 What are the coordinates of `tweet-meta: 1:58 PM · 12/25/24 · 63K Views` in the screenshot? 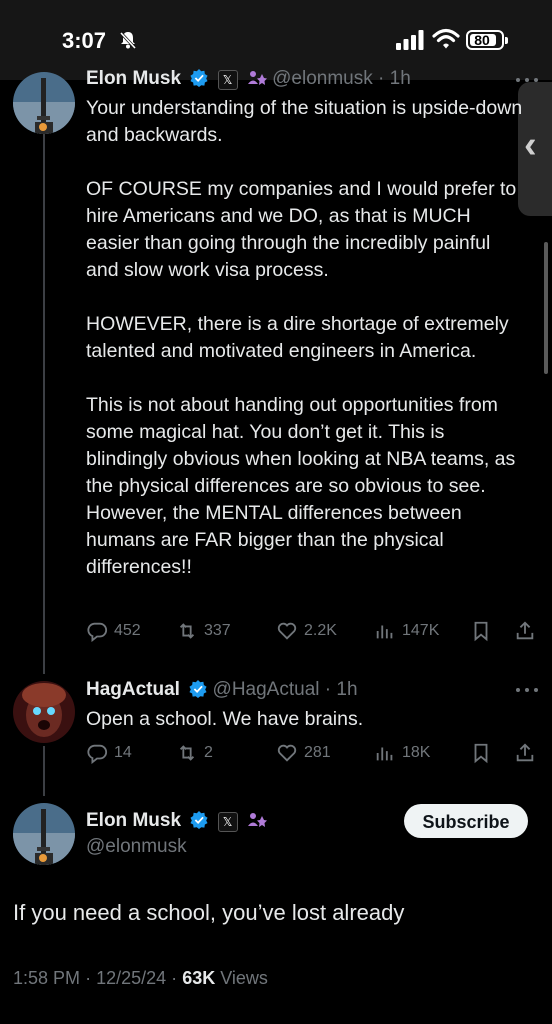 It's located at (140, 978).